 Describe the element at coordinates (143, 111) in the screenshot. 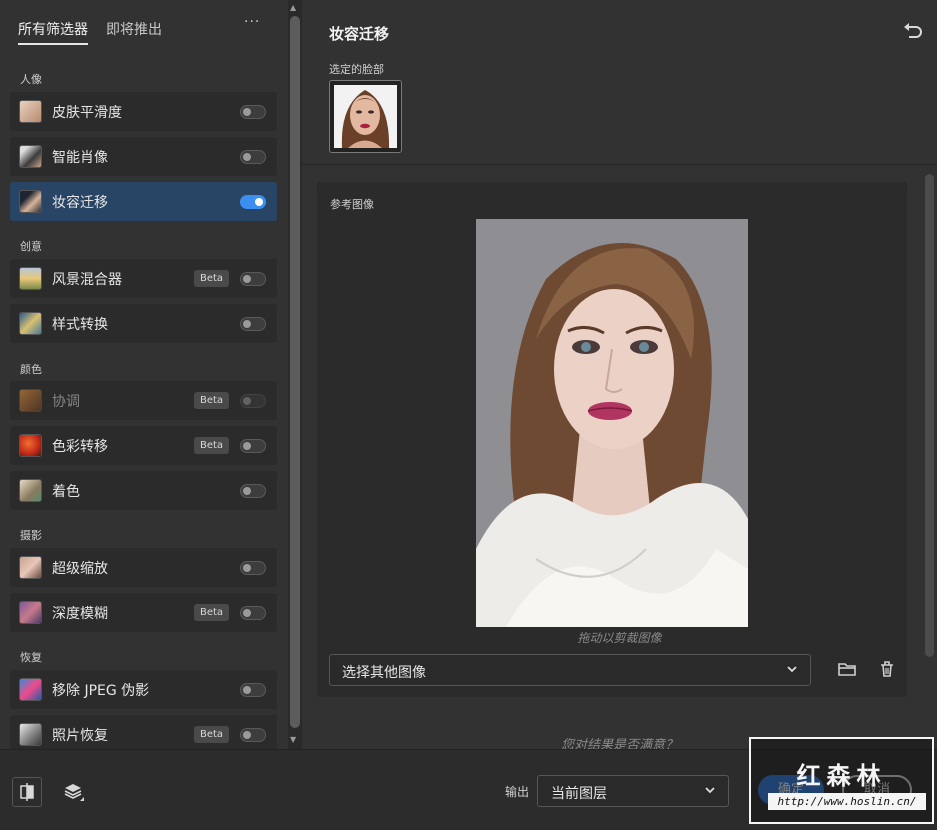

I see `filter-item-skin-smoothing: 皮肤平滑度` at that location.